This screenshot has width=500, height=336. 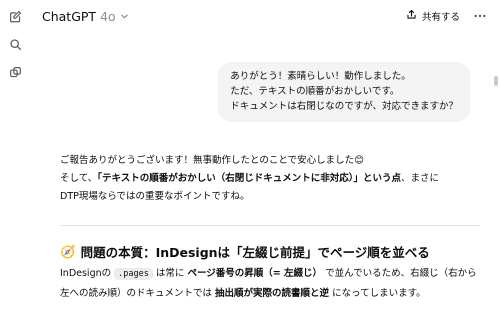 What do you see at coordinates (170, 273) in the screenshot?
I see `assistant-text: は常に` at bounding box center [170, 273].